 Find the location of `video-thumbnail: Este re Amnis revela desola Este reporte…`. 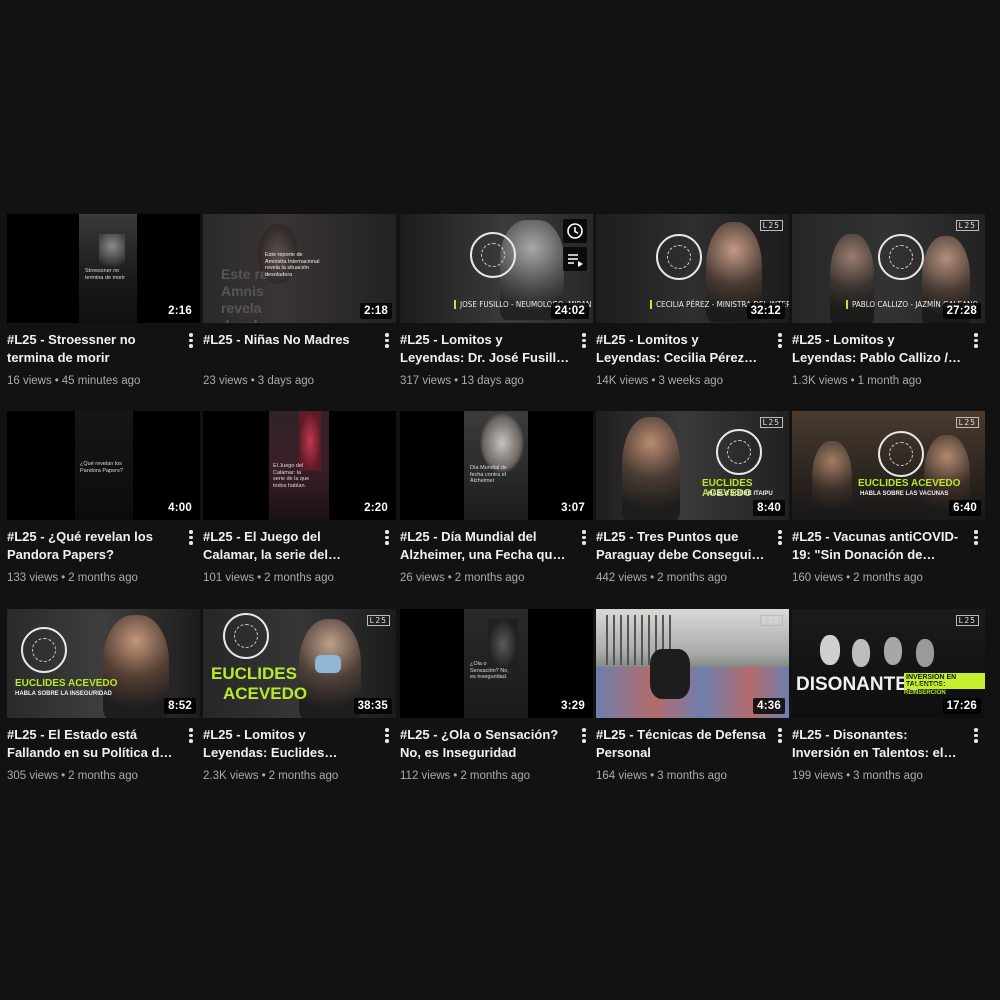

video-thumbnail: Este re Amnis revela desola Este reporte… is located at coordinates (299, 268).